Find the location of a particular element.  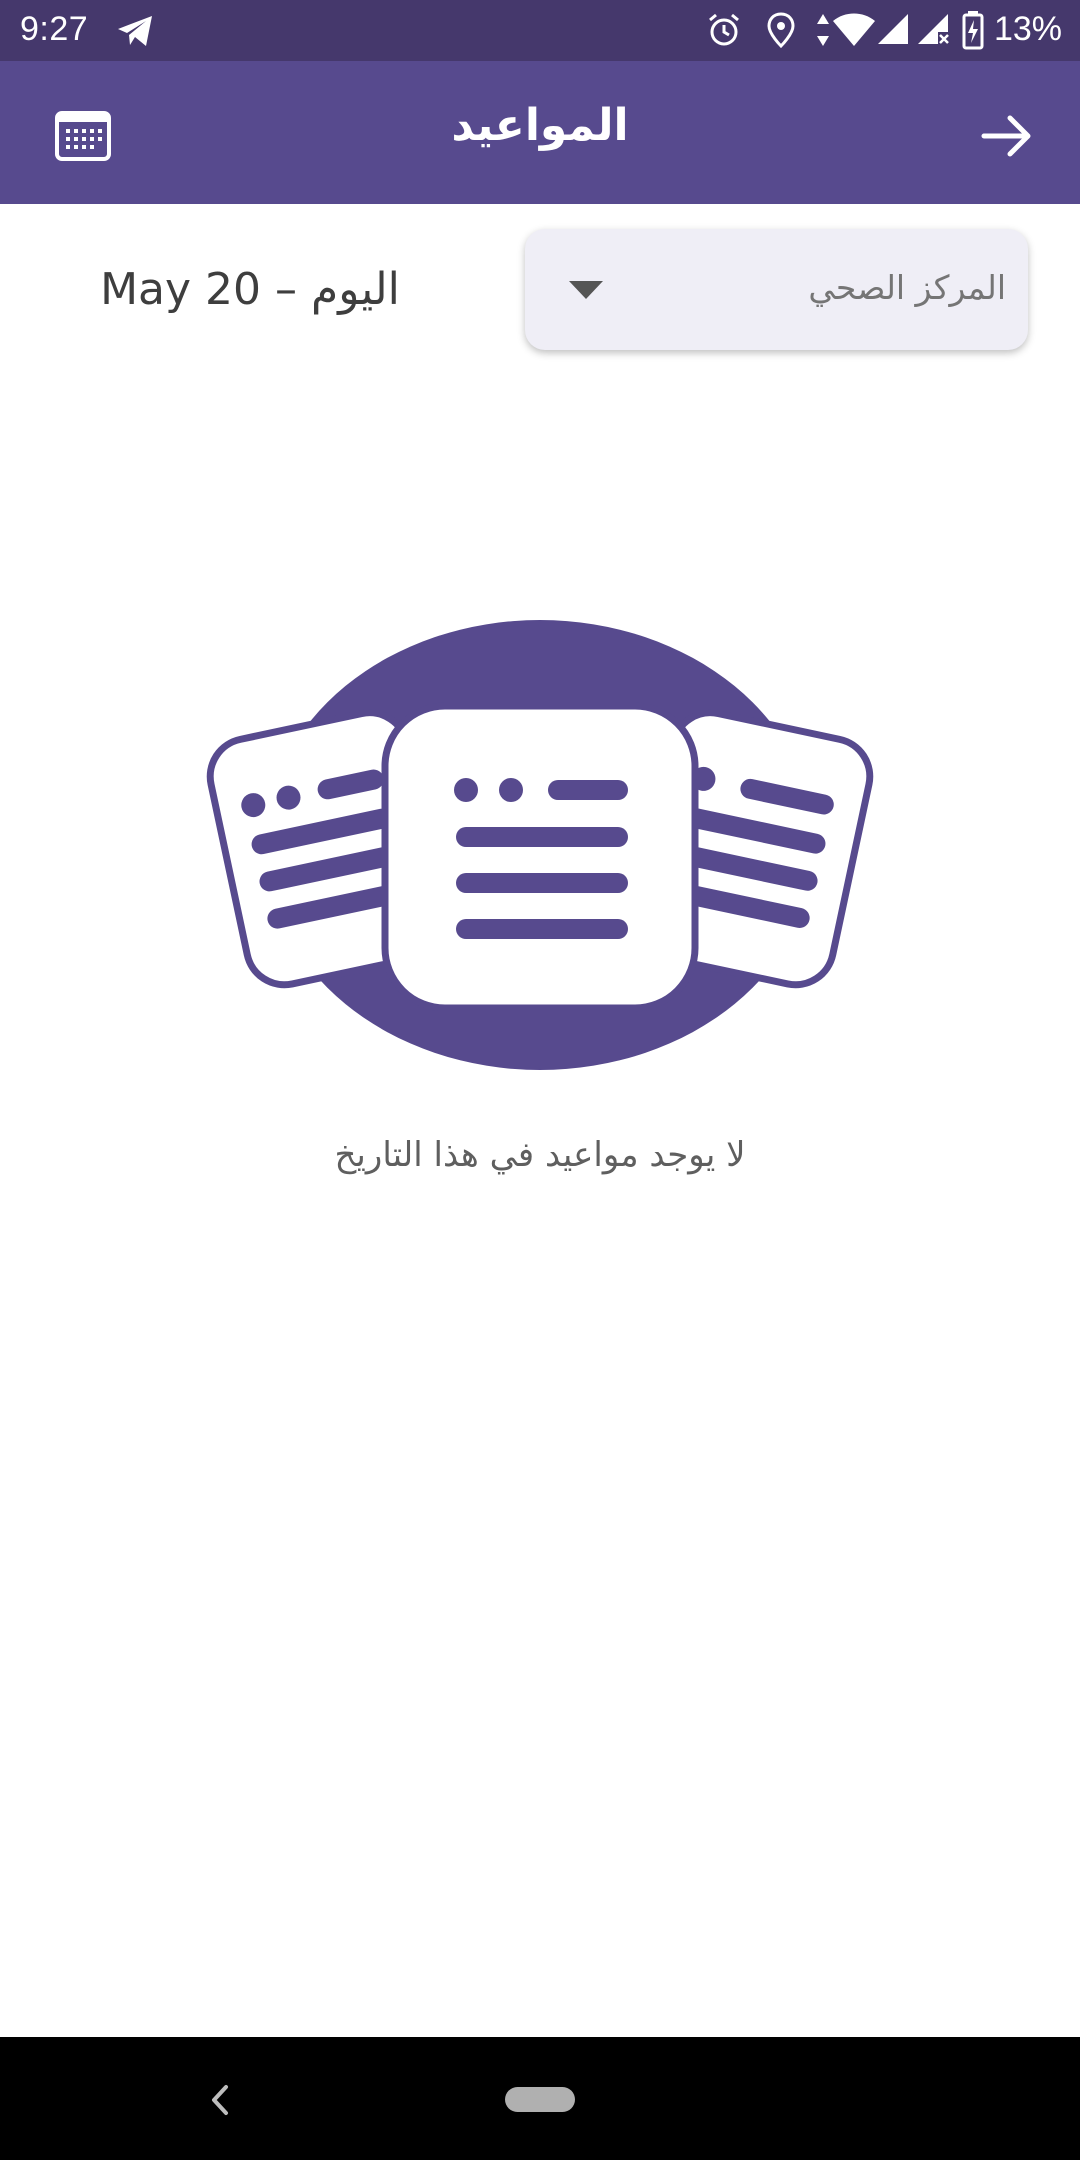

documents-illustration is located at coordinates (540, 845).